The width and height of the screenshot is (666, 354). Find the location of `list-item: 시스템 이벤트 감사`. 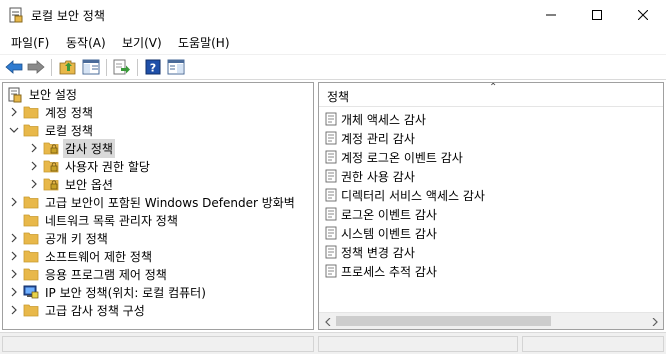

list-item: 시스템 이벤트 감사 is located at coordinates (381, 233).